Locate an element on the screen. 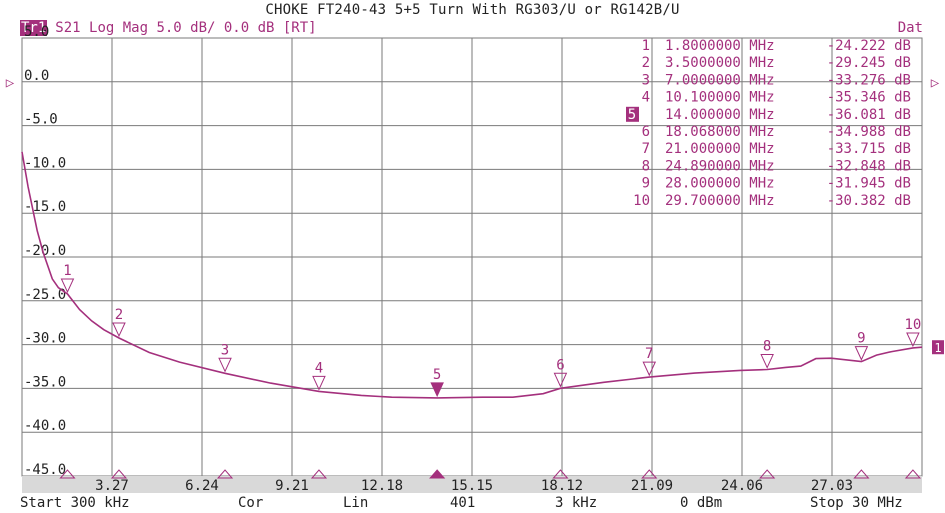 This screenshot has height=513, width=945. marker-table-number: 3 is located at coordinates (646, 80).